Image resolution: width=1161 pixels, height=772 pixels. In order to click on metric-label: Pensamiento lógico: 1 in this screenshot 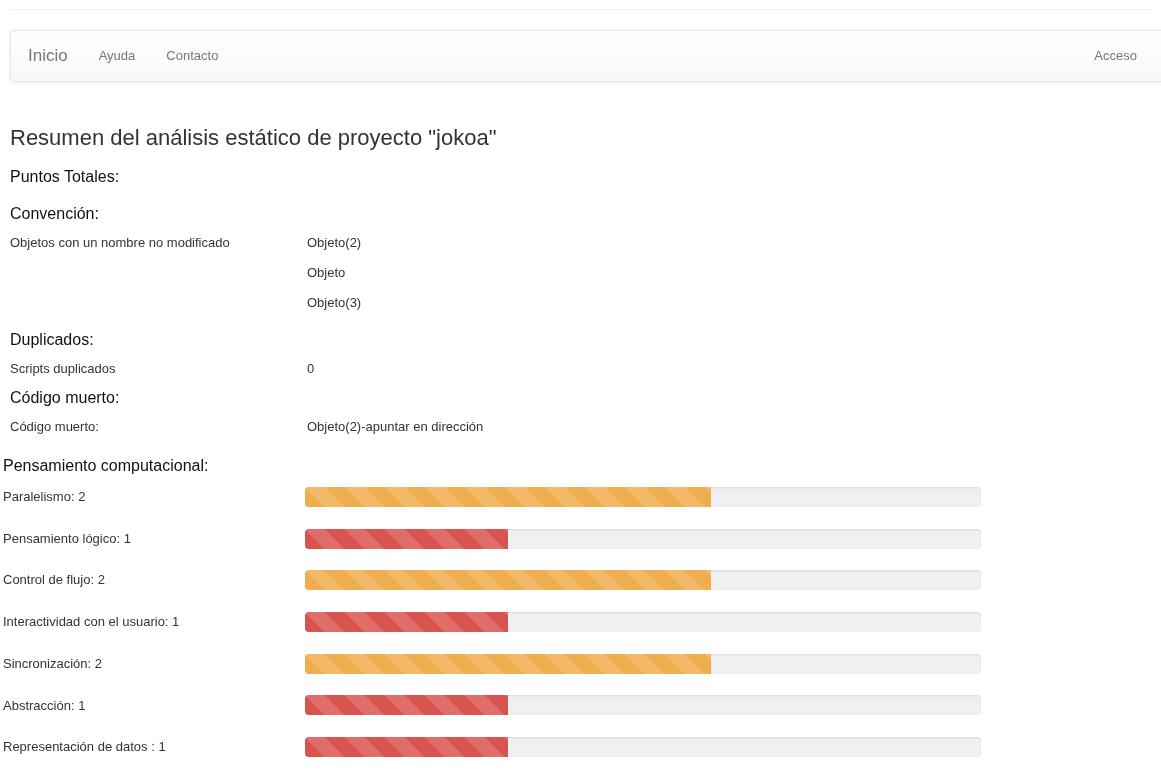, I will do `click(67, 538)`.